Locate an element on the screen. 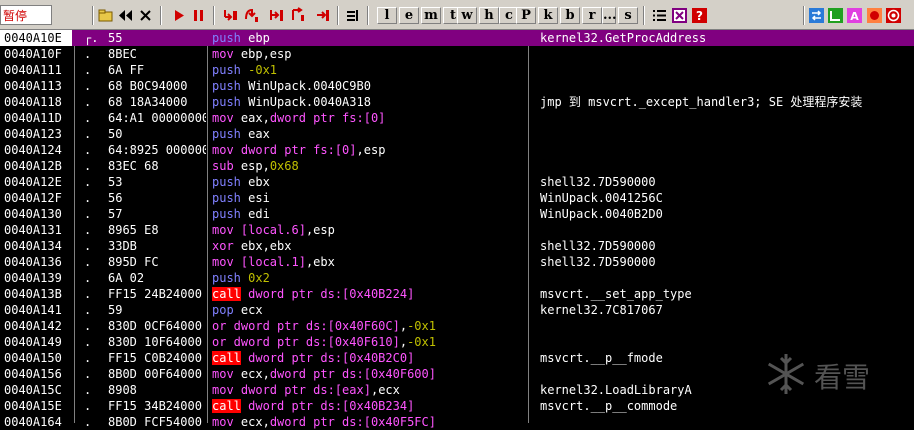  hex-dump-cell: 56 is located at coordinates (115, 198).